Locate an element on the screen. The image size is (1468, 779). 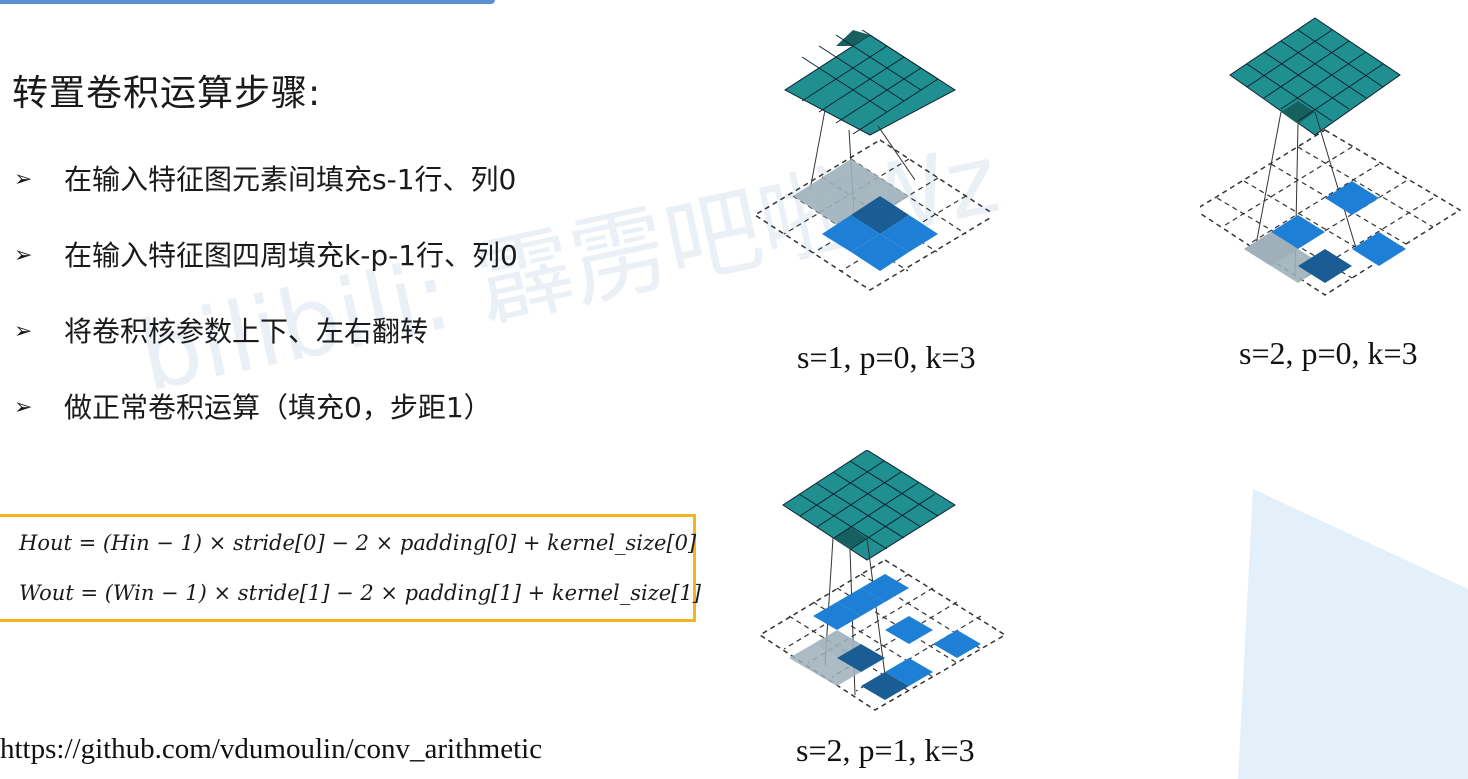
caption-diagram-1: s=1, p=0, k=3 is located at coordinates (886, 357).